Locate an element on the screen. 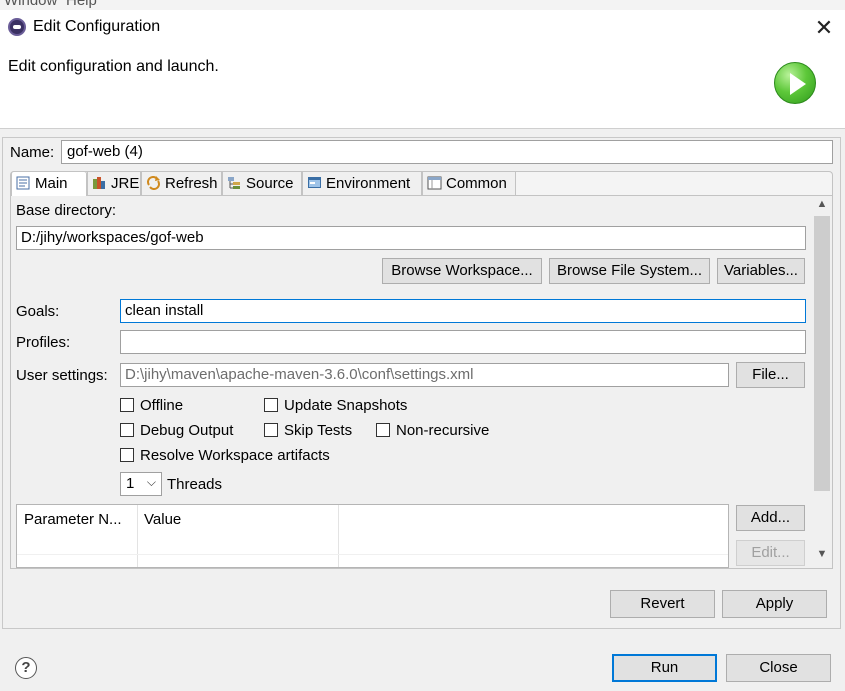 Image resolution: width=845 pixels, height=691 pixels. row-divider is located at coordinates (372, 554).